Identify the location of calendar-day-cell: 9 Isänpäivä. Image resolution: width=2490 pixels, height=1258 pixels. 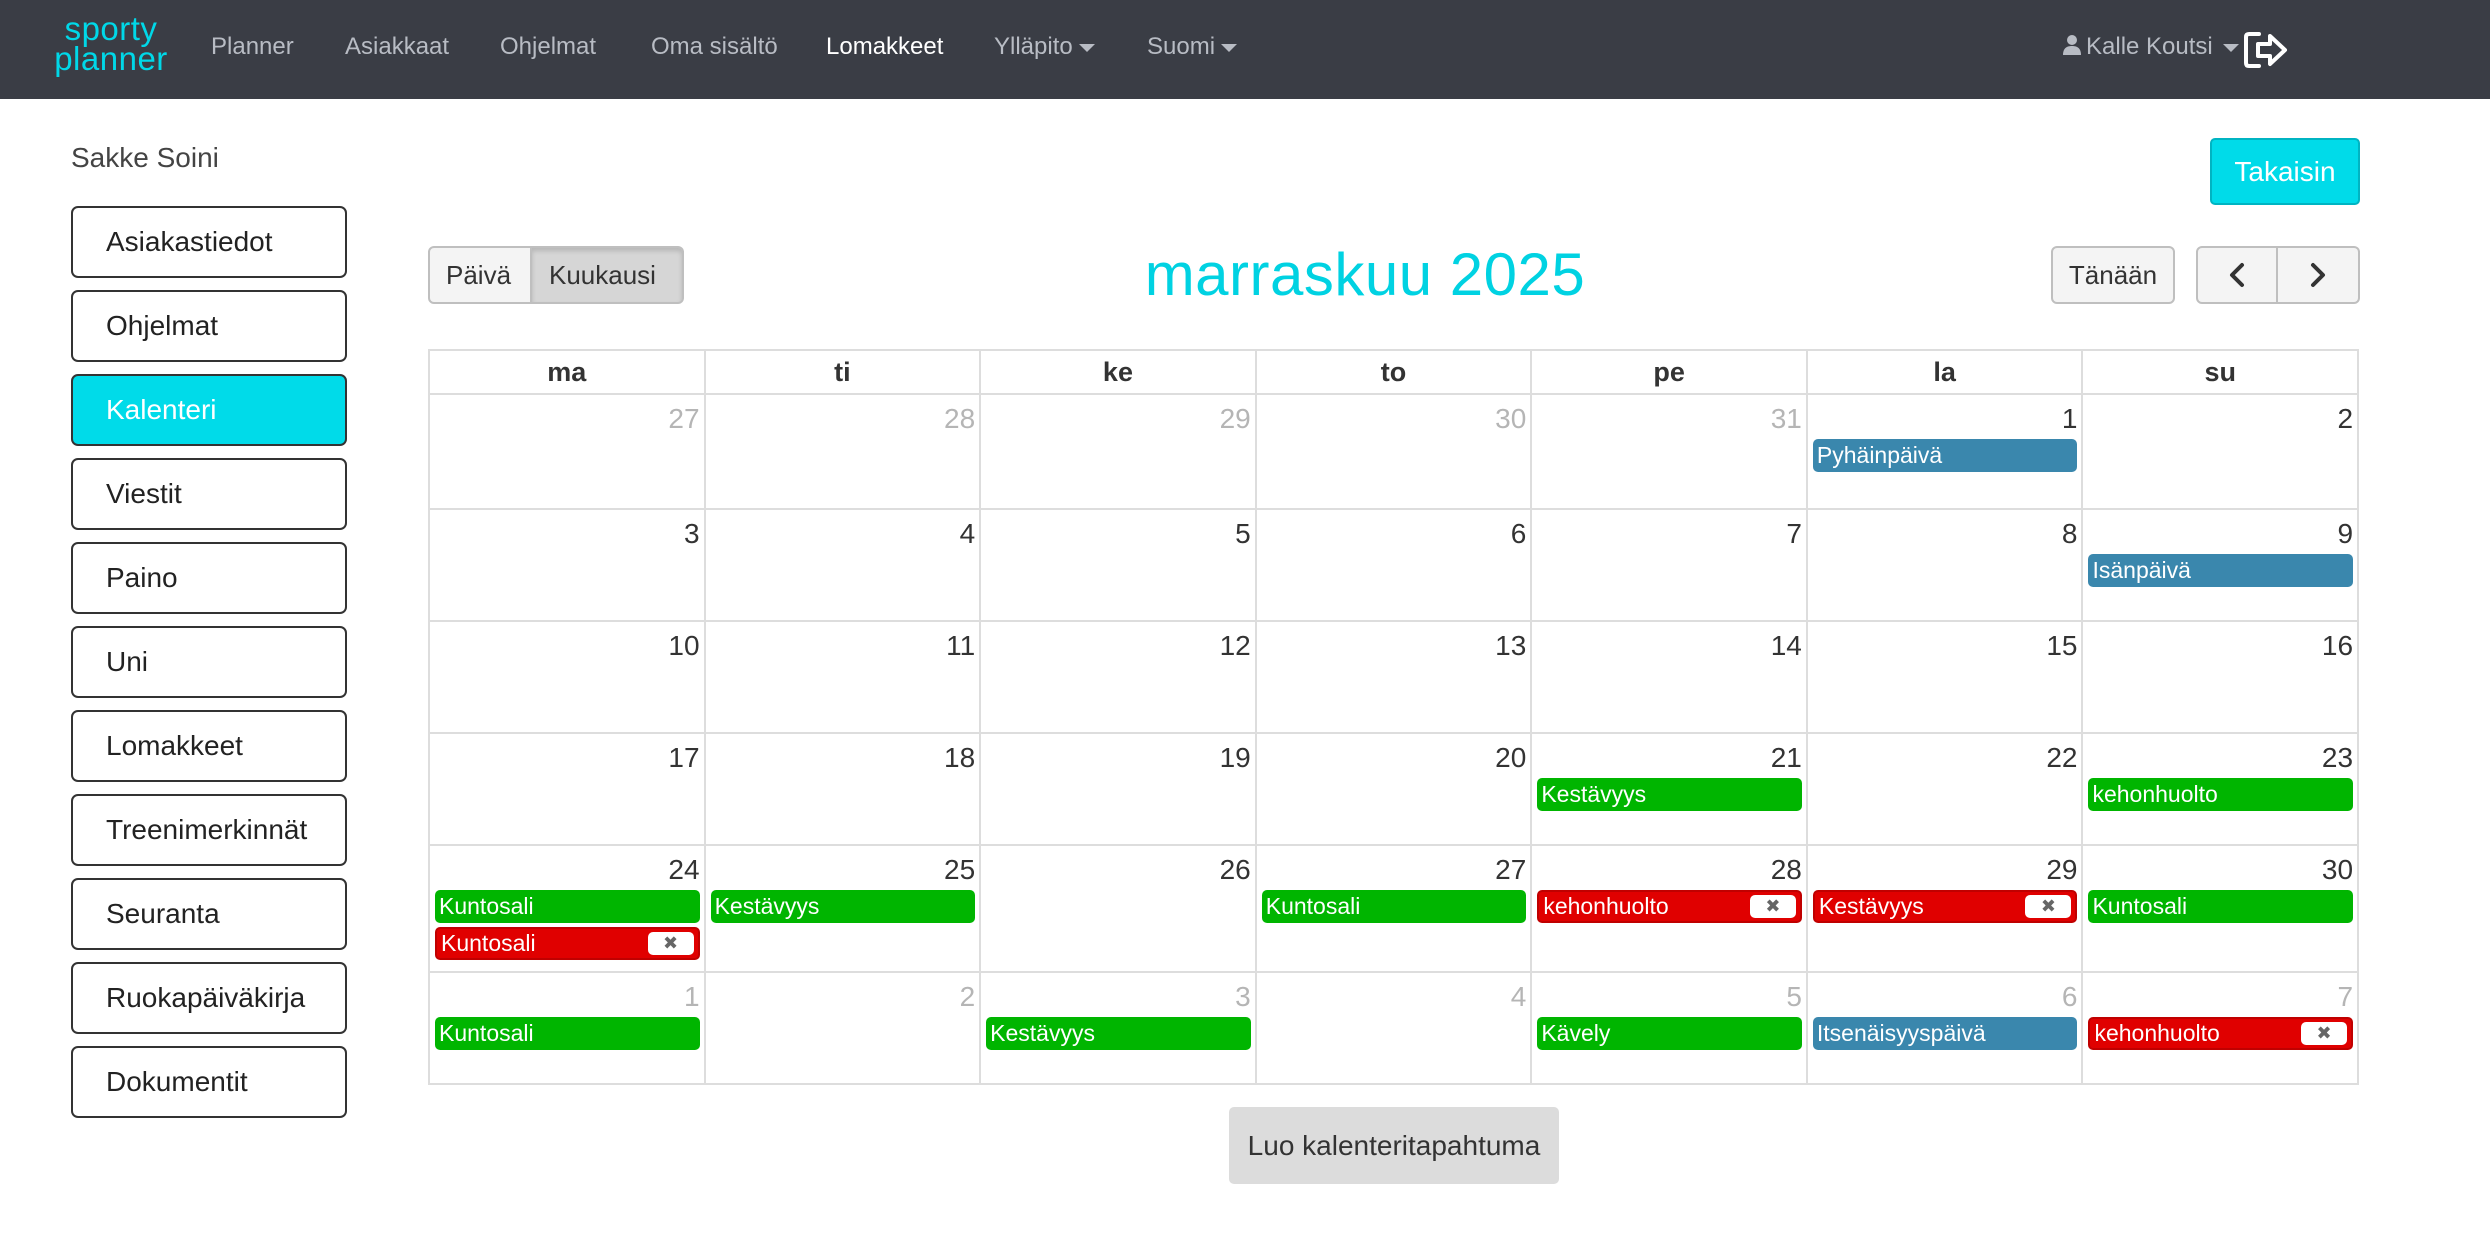
(2220, 565).